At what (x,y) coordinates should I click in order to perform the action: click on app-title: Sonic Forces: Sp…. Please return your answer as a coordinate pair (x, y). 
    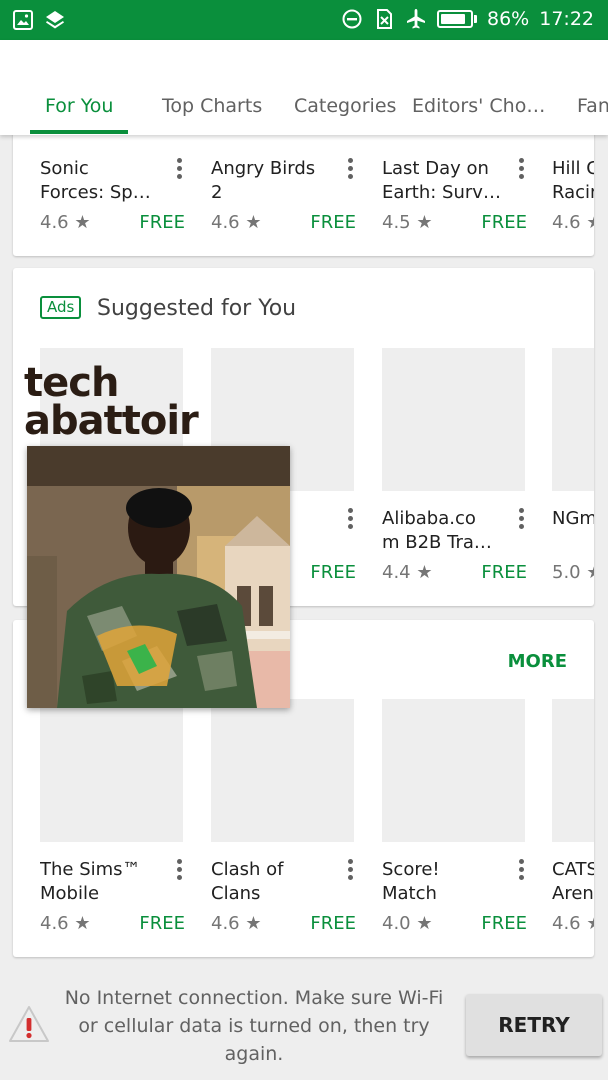
    Looking at the image, I should click on (95, 180).